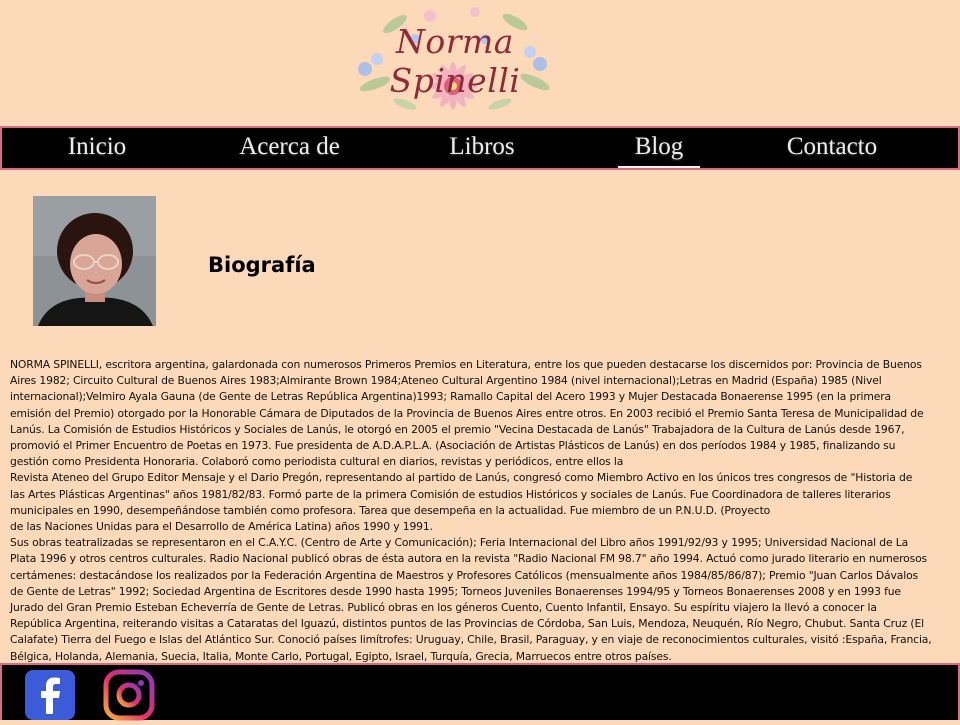 This screenshot has height=725, width=960. Describe the element at coordinates (480, 692) in the screenshot. I see `site-footer` at that location.